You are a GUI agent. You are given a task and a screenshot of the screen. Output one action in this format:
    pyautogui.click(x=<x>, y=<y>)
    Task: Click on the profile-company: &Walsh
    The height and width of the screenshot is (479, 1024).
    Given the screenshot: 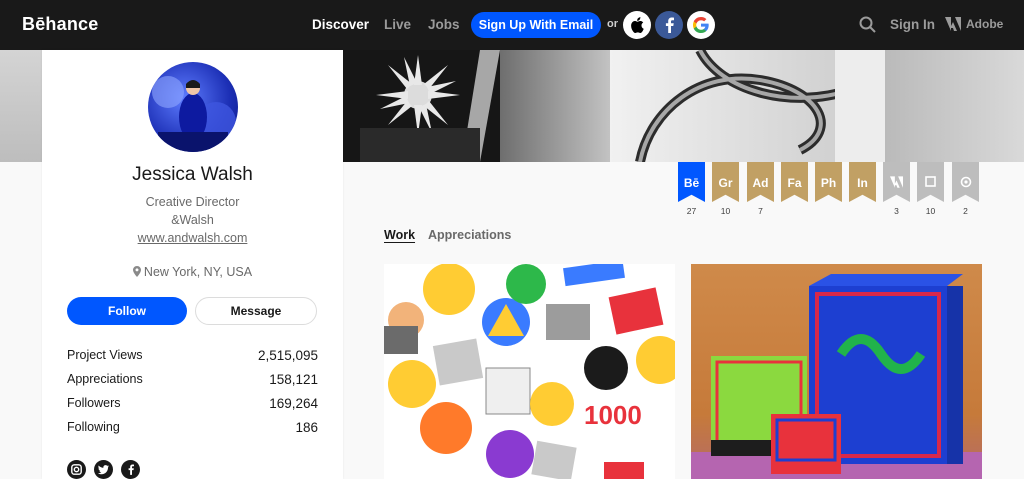 What is the action you would take?
    pyautogui.click(x=192, y=220)
    